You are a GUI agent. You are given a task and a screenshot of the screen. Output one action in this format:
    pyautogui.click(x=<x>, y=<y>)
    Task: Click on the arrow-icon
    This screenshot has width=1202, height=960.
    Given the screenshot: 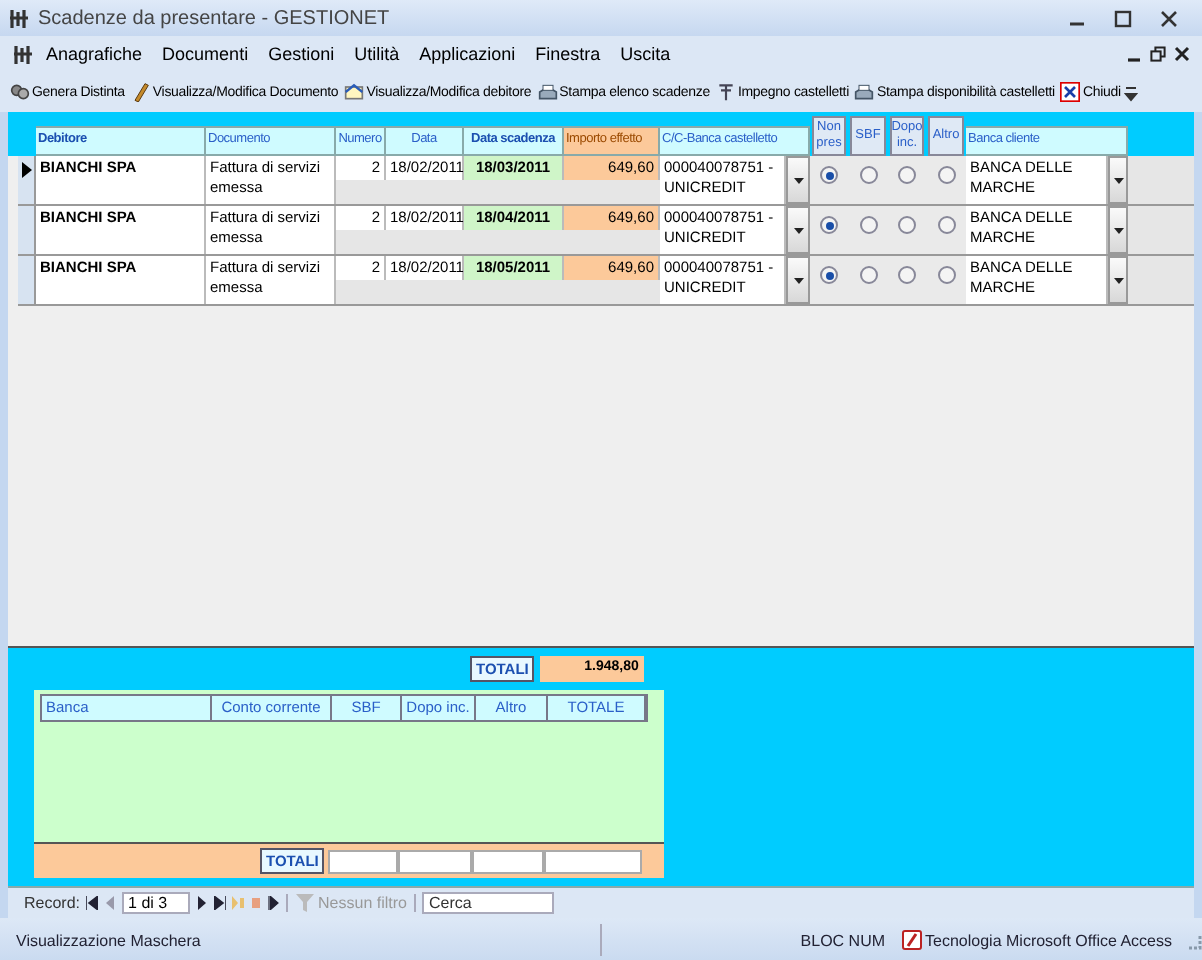 What is the action you would take?
    pyautogui.click(x=26, y=170)
    